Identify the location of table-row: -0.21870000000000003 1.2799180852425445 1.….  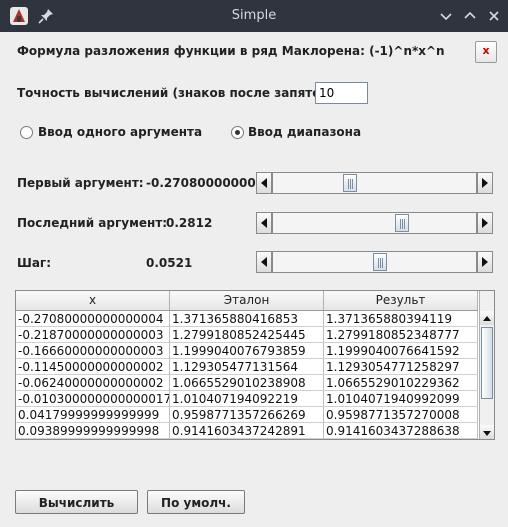
(247, 335).